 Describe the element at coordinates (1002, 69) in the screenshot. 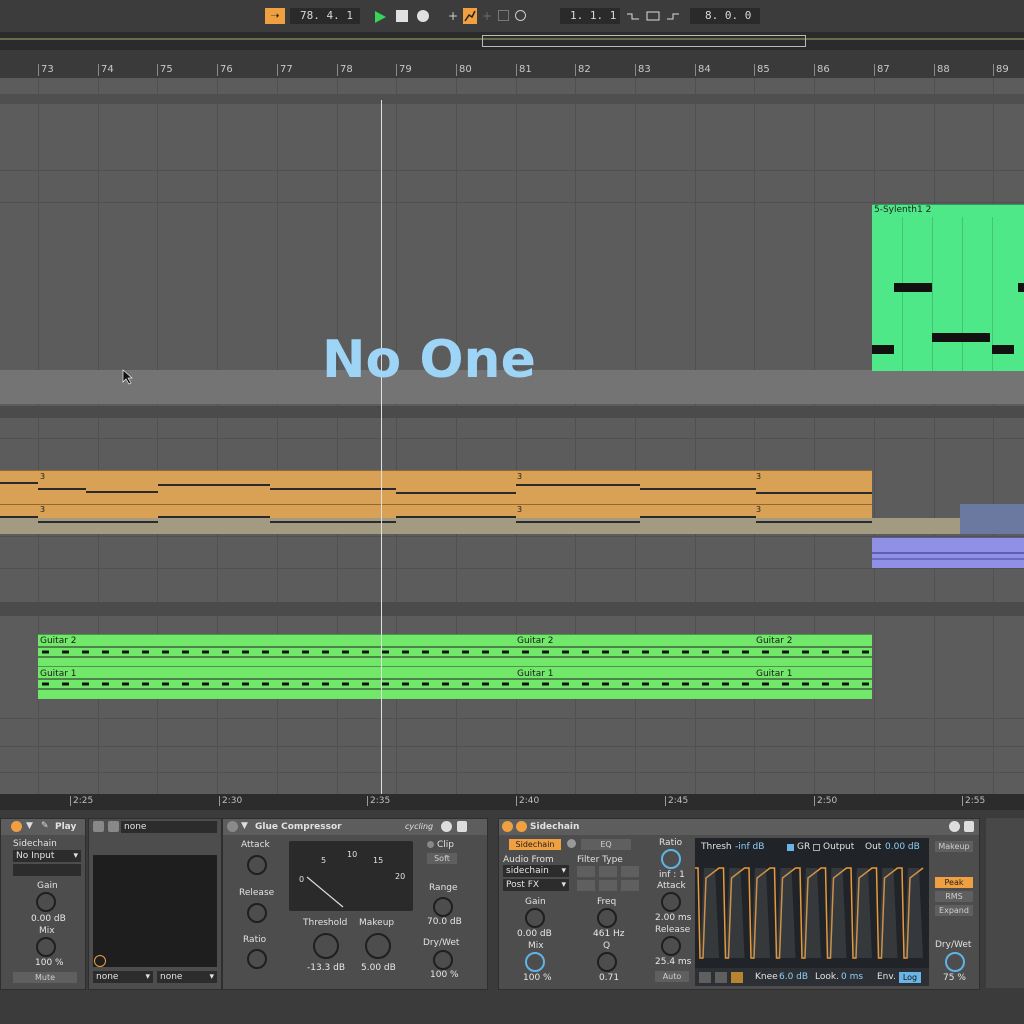

I see `bar-number: 89` at that location.